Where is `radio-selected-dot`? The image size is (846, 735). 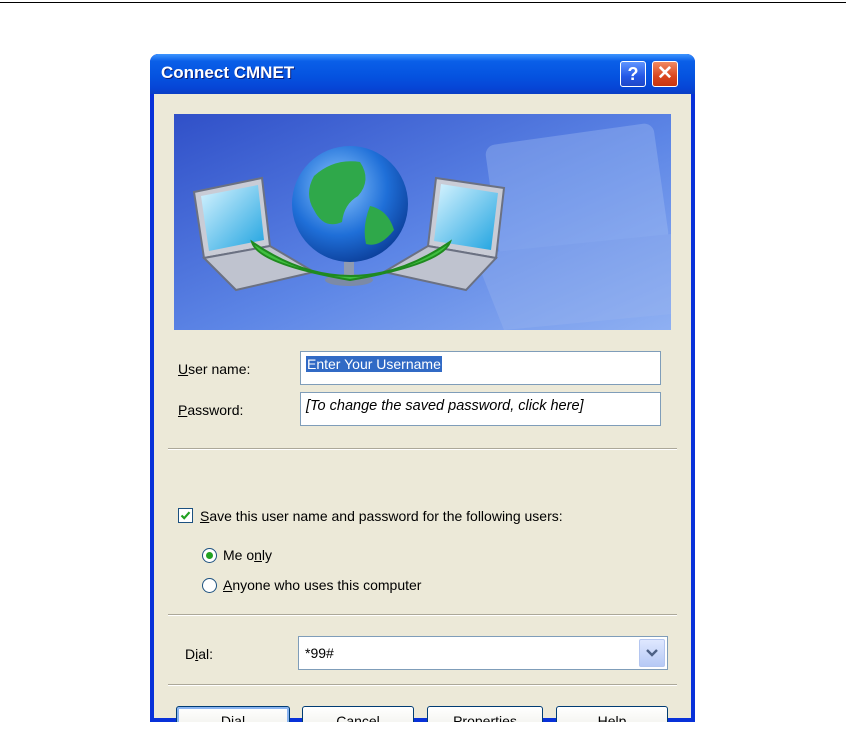 radio-selected-dot is located at coordinates (209, 555).